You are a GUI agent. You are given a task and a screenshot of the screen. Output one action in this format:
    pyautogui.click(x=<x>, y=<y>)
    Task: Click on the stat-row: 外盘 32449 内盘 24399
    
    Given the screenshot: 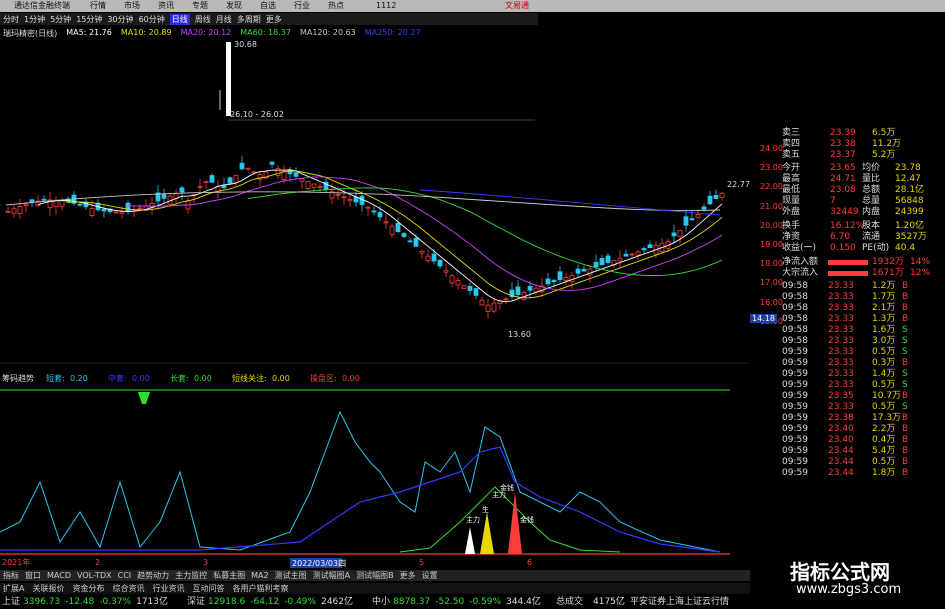 What is the action you would take?
    pyautogui.click(x=847, y=212)
    